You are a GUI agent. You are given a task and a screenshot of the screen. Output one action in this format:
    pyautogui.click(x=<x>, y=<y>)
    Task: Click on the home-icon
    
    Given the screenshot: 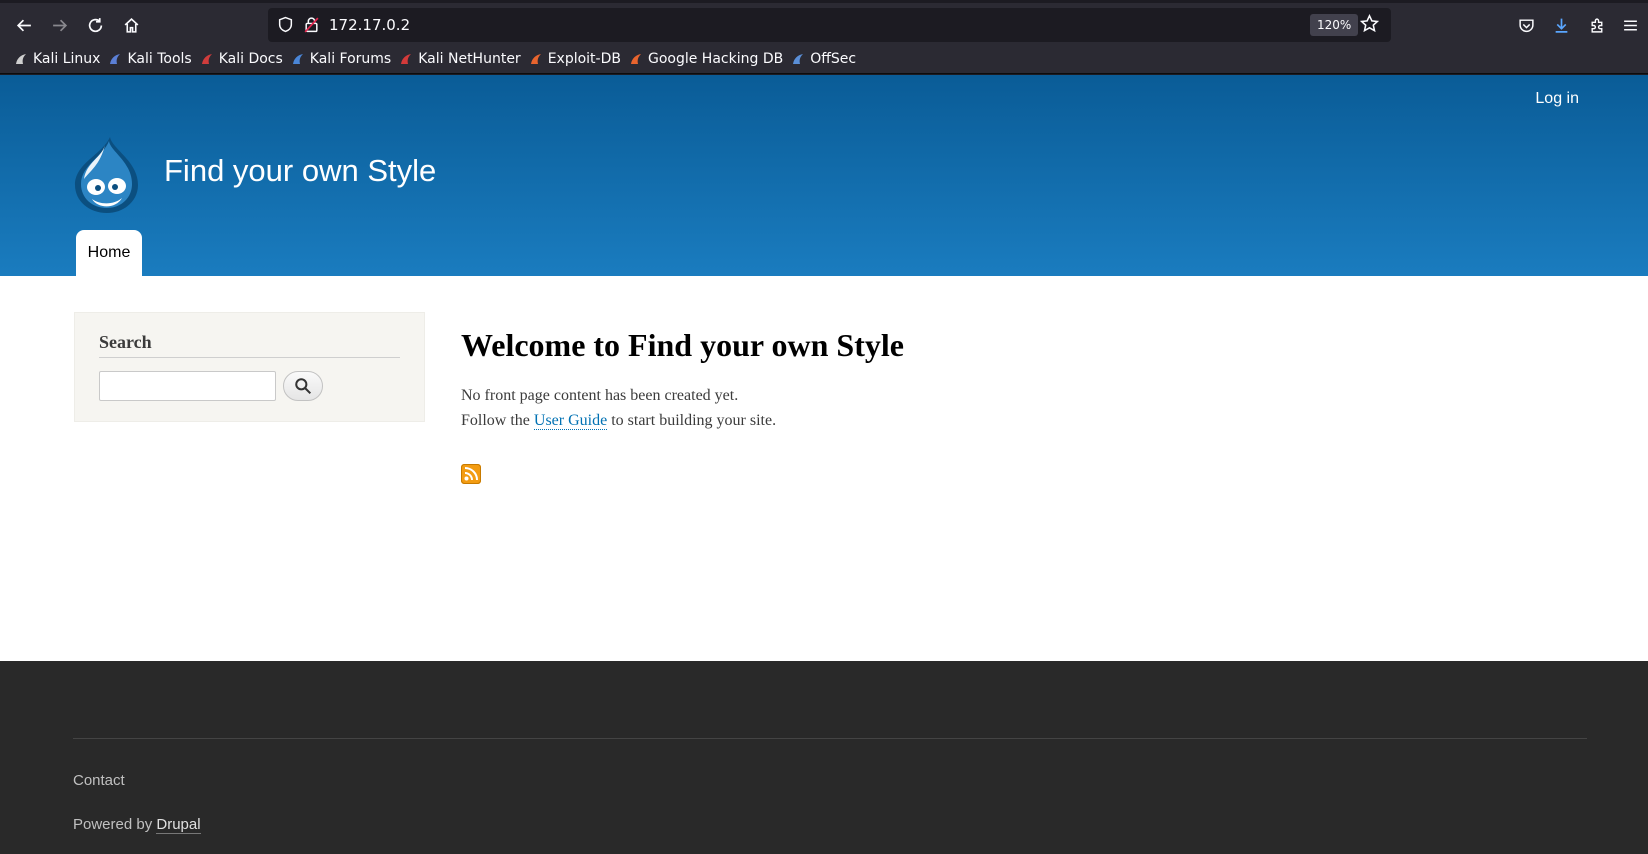 What is the action you would take?
    pyautogui.click(x=131, y=25)
    